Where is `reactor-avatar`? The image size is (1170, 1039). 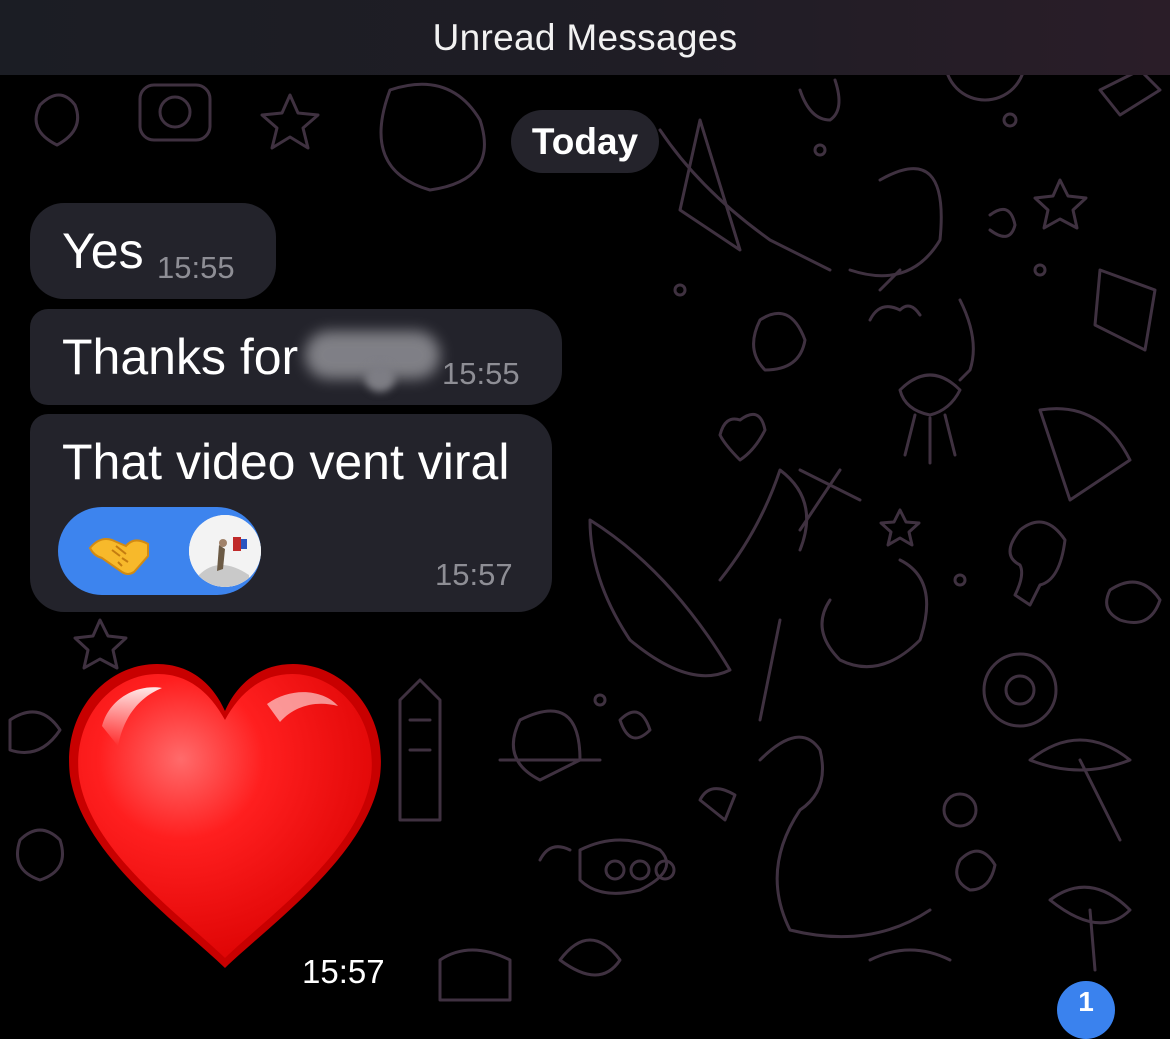 reactor-avatar is located at coordinates (225, 551).